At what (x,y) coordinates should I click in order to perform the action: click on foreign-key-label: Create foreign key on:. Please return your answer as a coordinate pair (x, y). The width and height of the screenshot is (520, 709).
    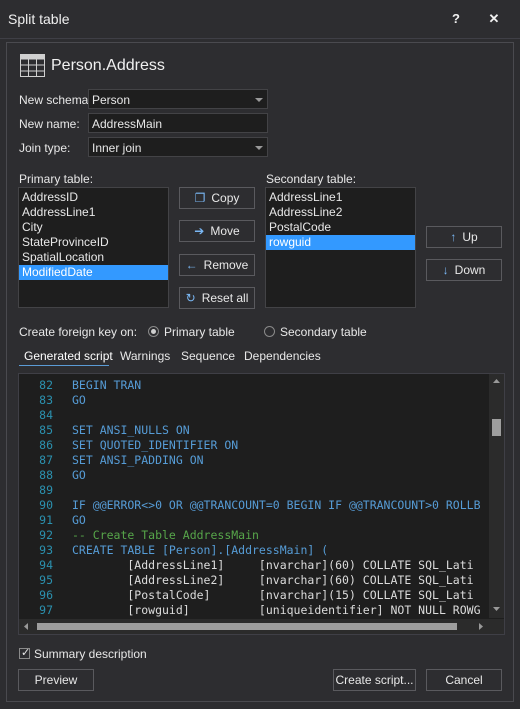
    Looking at the image, I should click on (78, 332).